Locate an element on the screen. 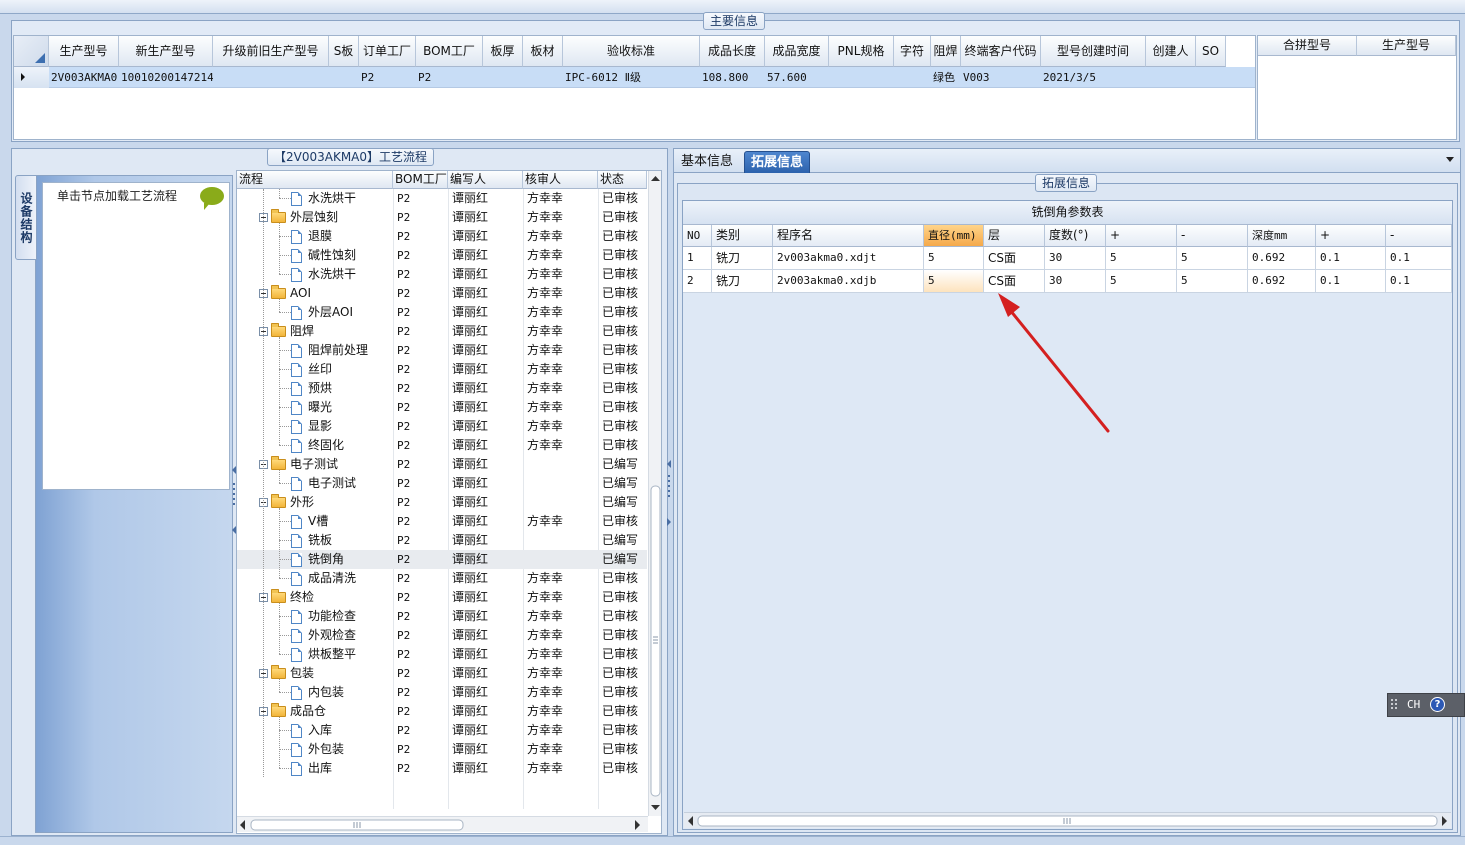 This screenshot has width=1465, height=845. tree-node: 阻焊前处理 is located at coordinates (315, 350).